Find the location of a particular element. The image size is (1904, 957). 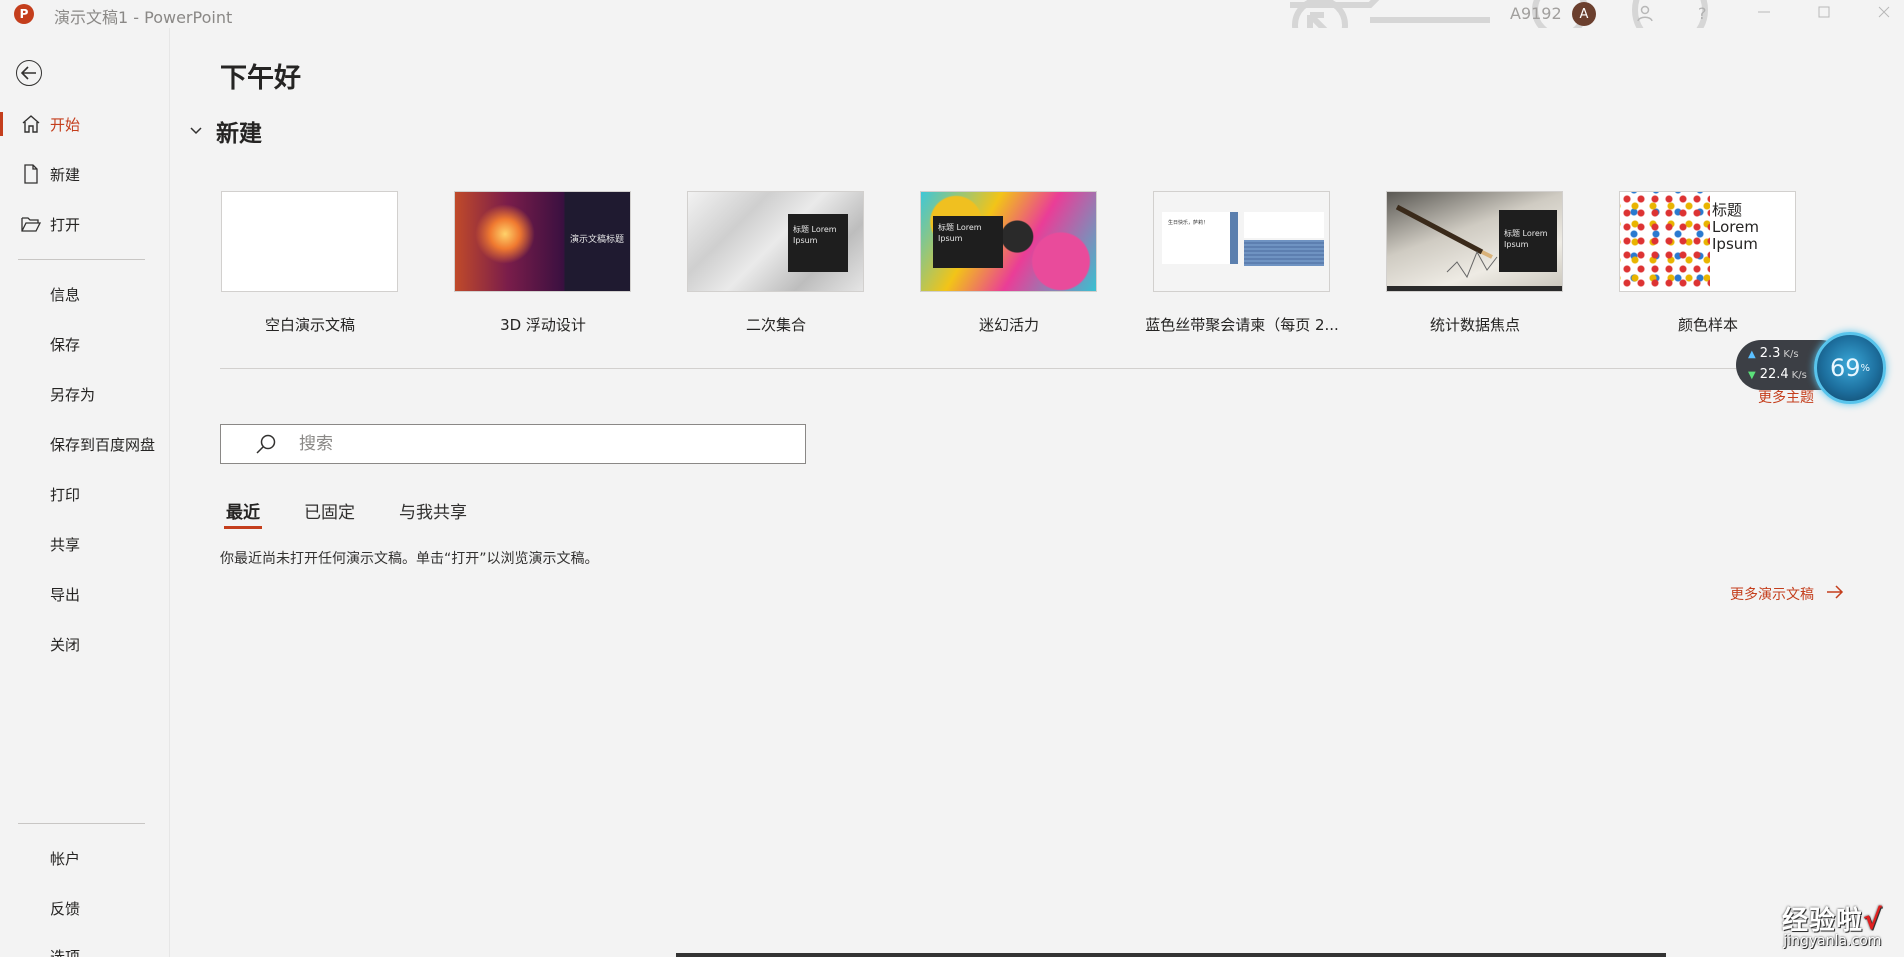

empty-recent-message: 你最近尚未打开任何演示文稿。单击“打开”以浏览演示文稿。 is located at coordinates (409, 559).